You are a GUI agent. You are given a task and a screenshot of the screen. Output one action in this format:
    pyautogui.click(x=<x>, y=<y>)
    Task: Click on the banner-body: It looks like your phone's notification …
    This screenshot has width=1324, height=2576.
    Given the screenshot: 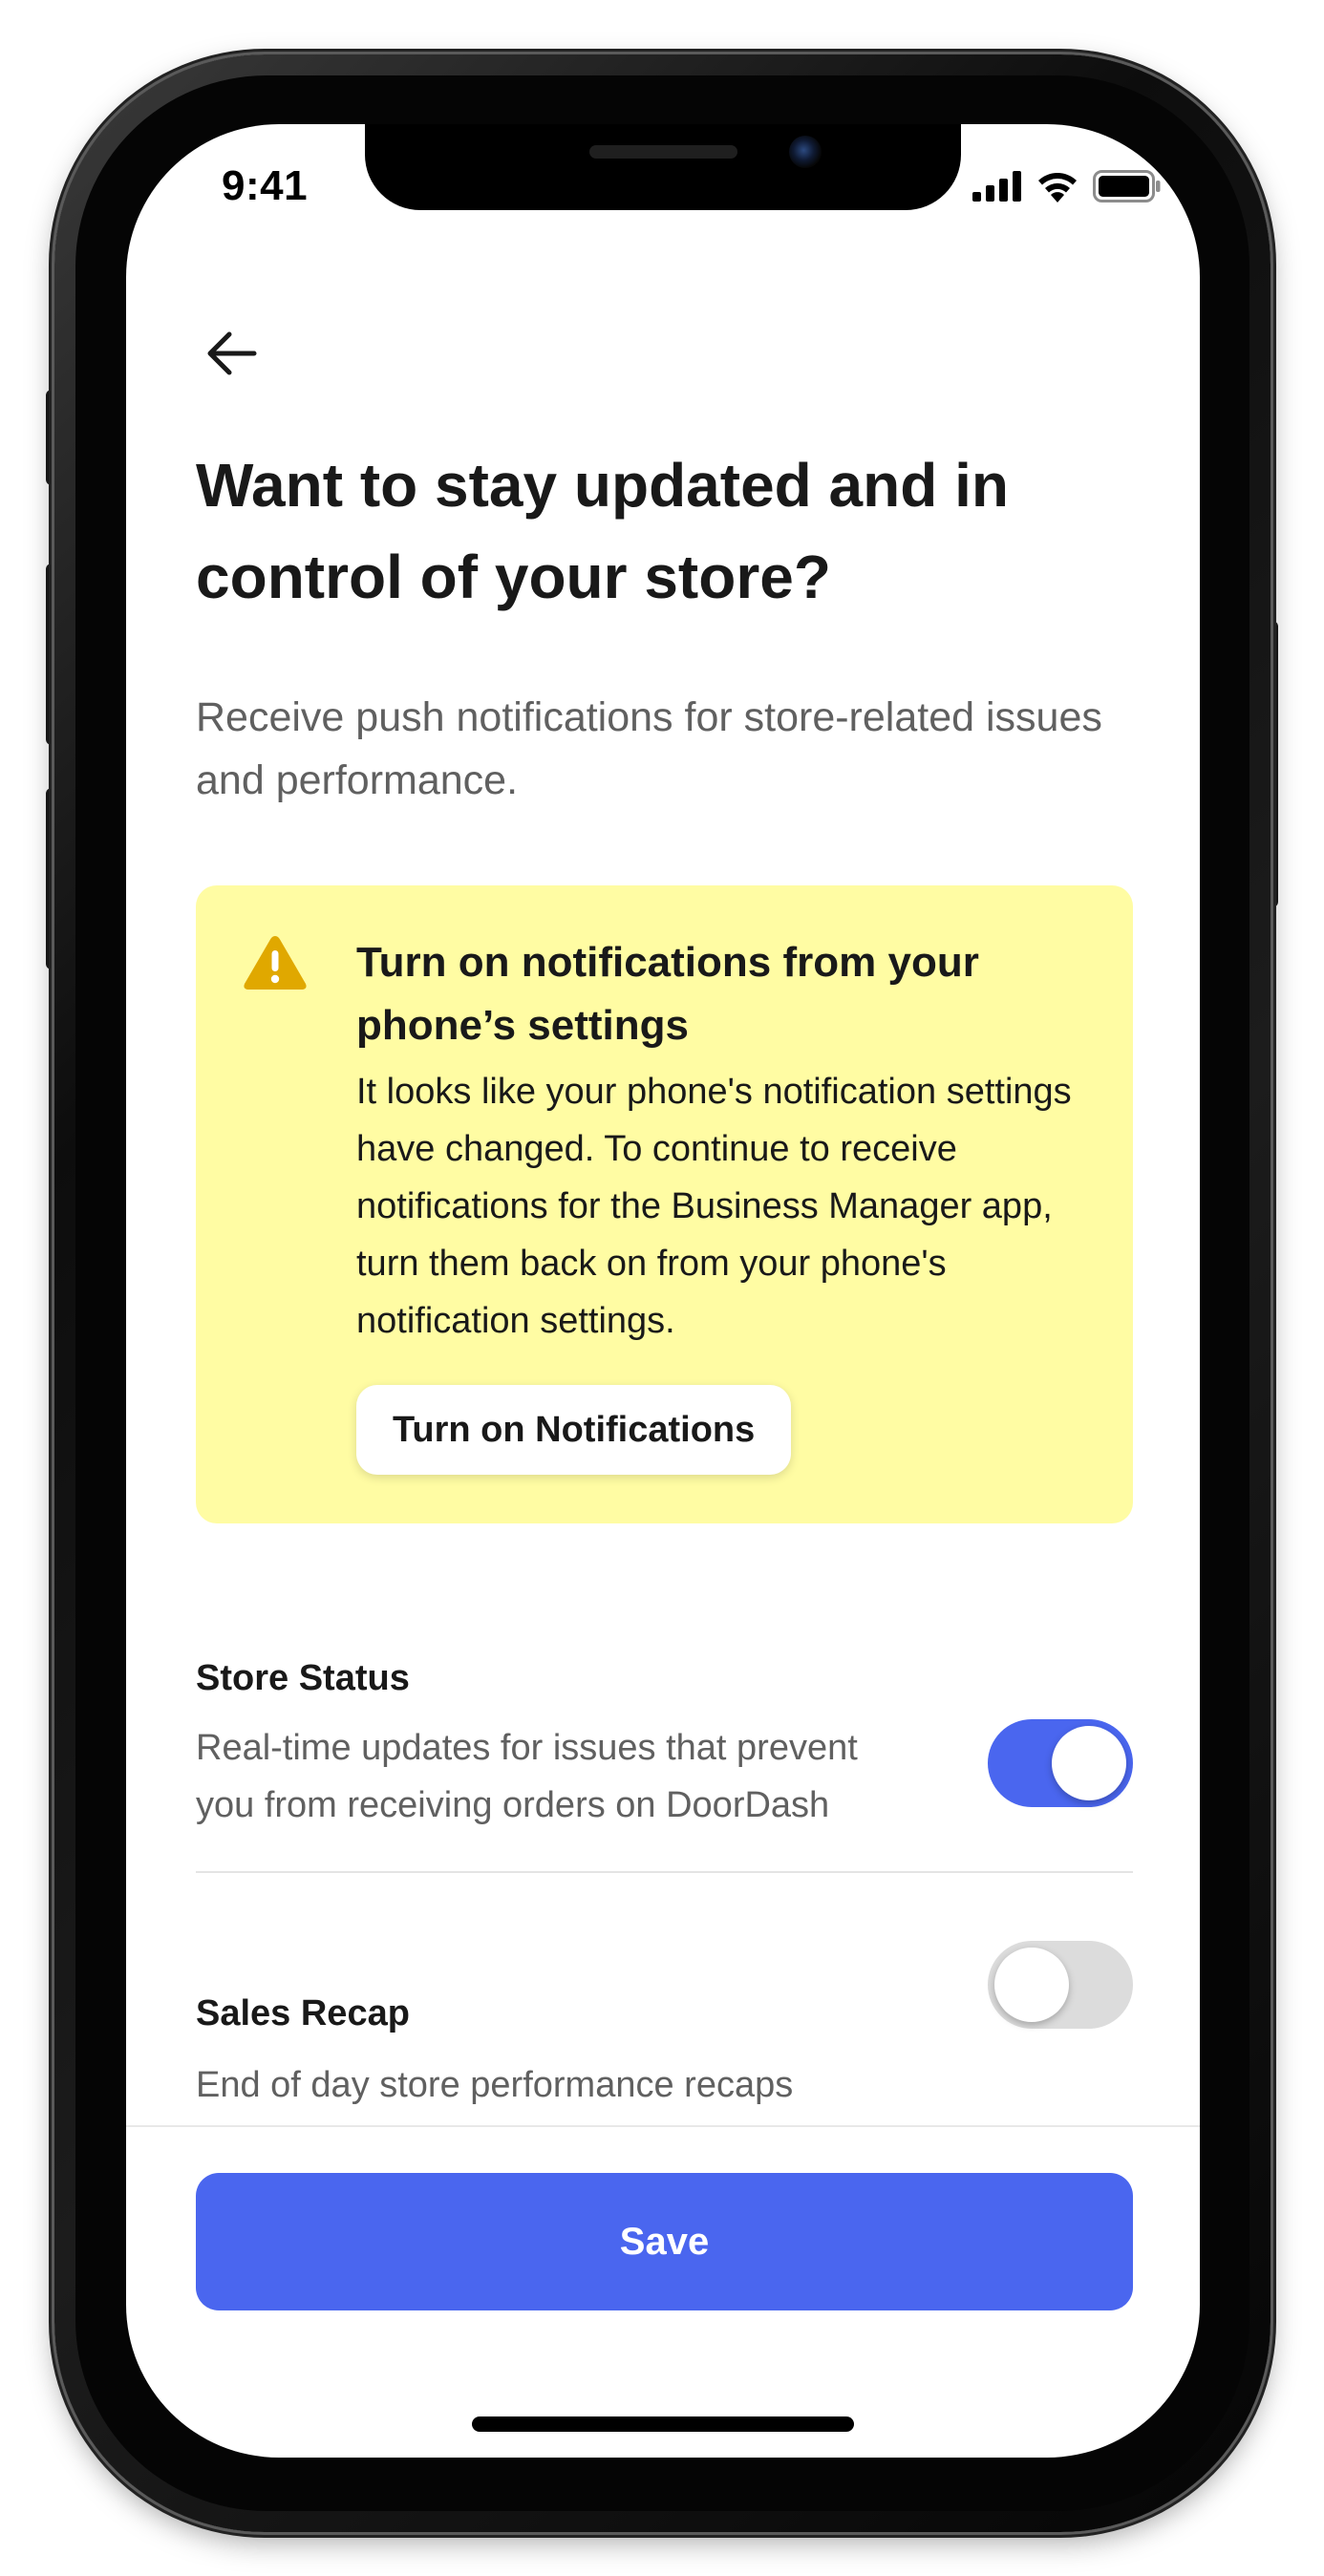 What is the action you would take?
    pyautogui.click(x=714, y=1206)
    